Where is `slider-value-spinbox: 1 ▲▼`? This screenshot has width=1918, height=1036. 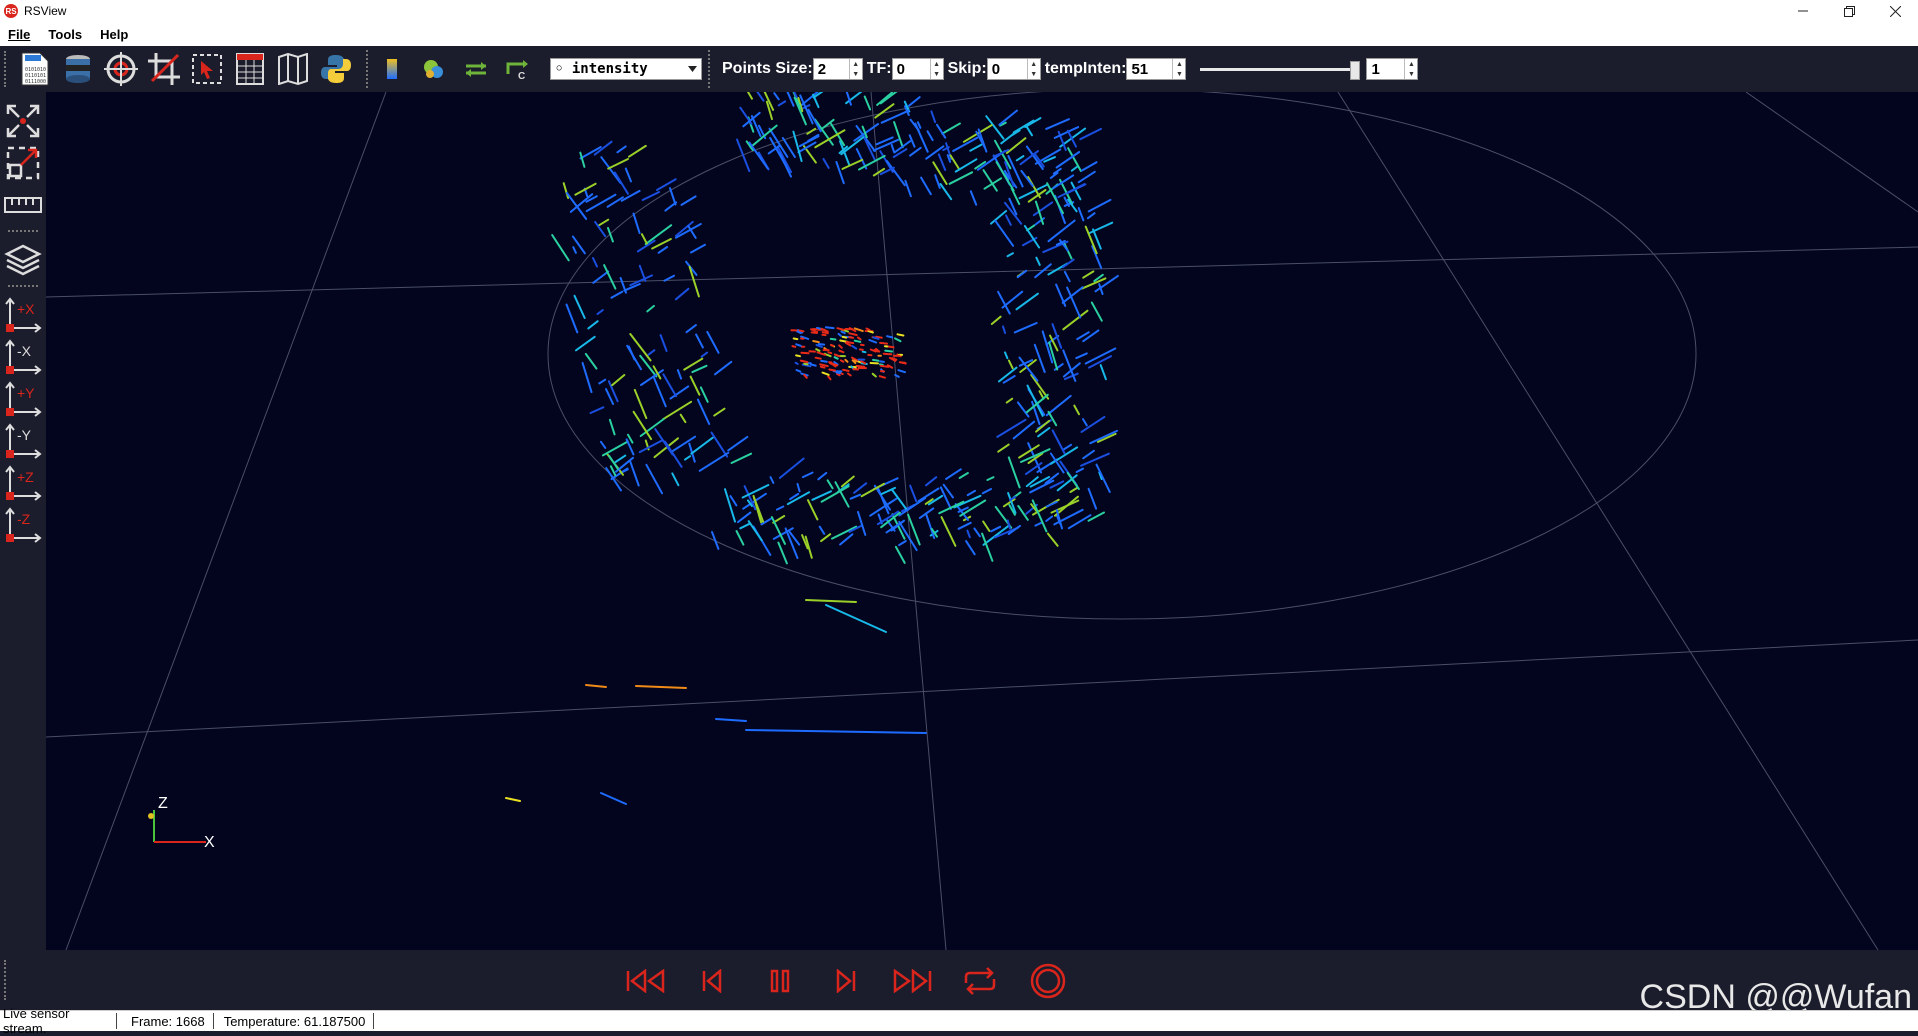
slider-value-spinbox: 1 ▲▼ is located at coordinates (1392, 69).